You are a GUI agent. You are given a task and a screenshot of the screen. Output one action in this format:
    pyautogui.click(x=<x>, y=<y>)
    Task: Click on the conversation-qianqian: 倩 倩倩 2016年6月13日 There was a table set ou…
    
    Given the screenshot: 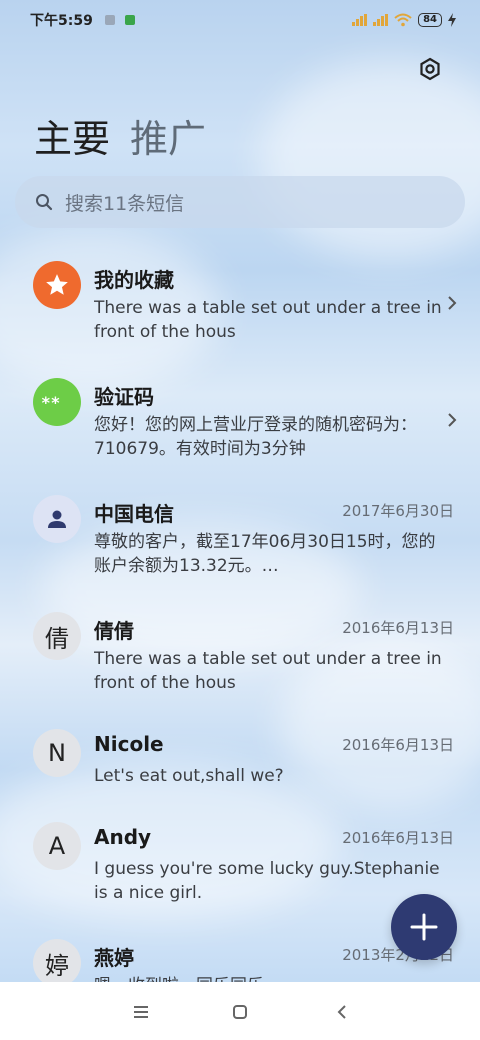 What is the action you would take?
    pyautogui.click(x=240, y=654)
    